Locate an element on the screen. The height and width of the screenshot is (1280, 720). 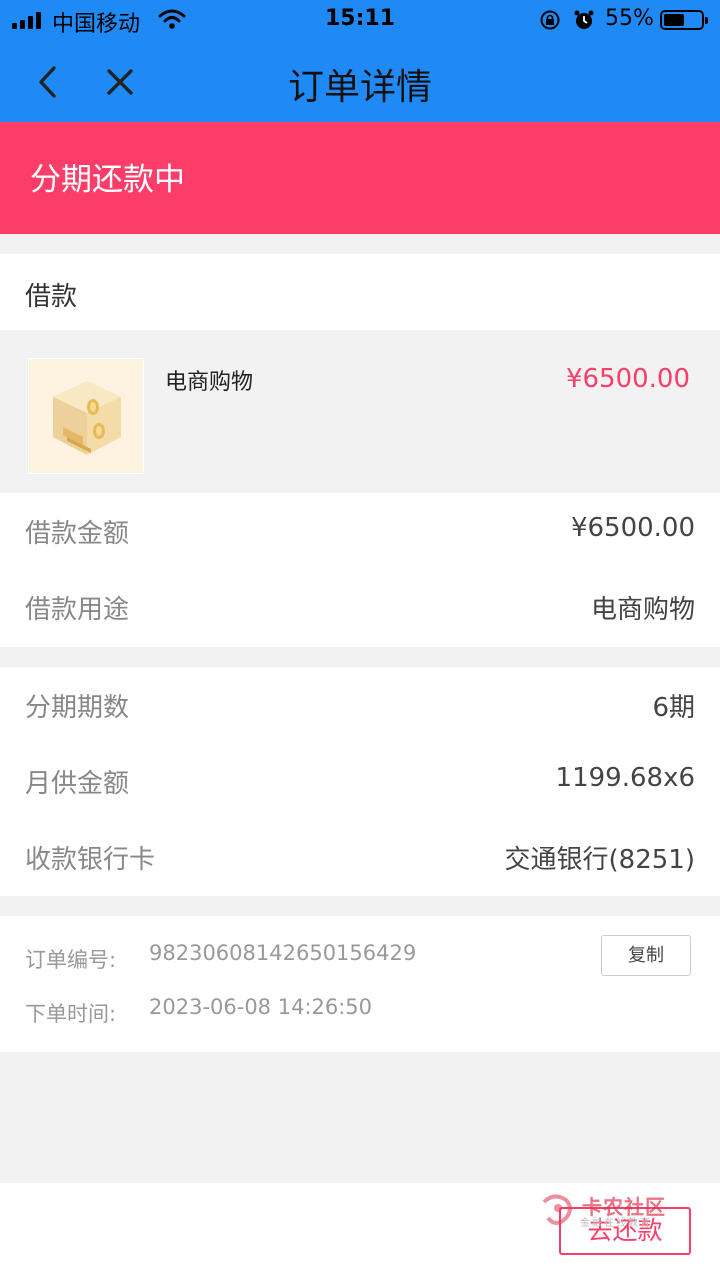
detail-row: 借款用途 电商购物 is located at coordinates (360, 607).